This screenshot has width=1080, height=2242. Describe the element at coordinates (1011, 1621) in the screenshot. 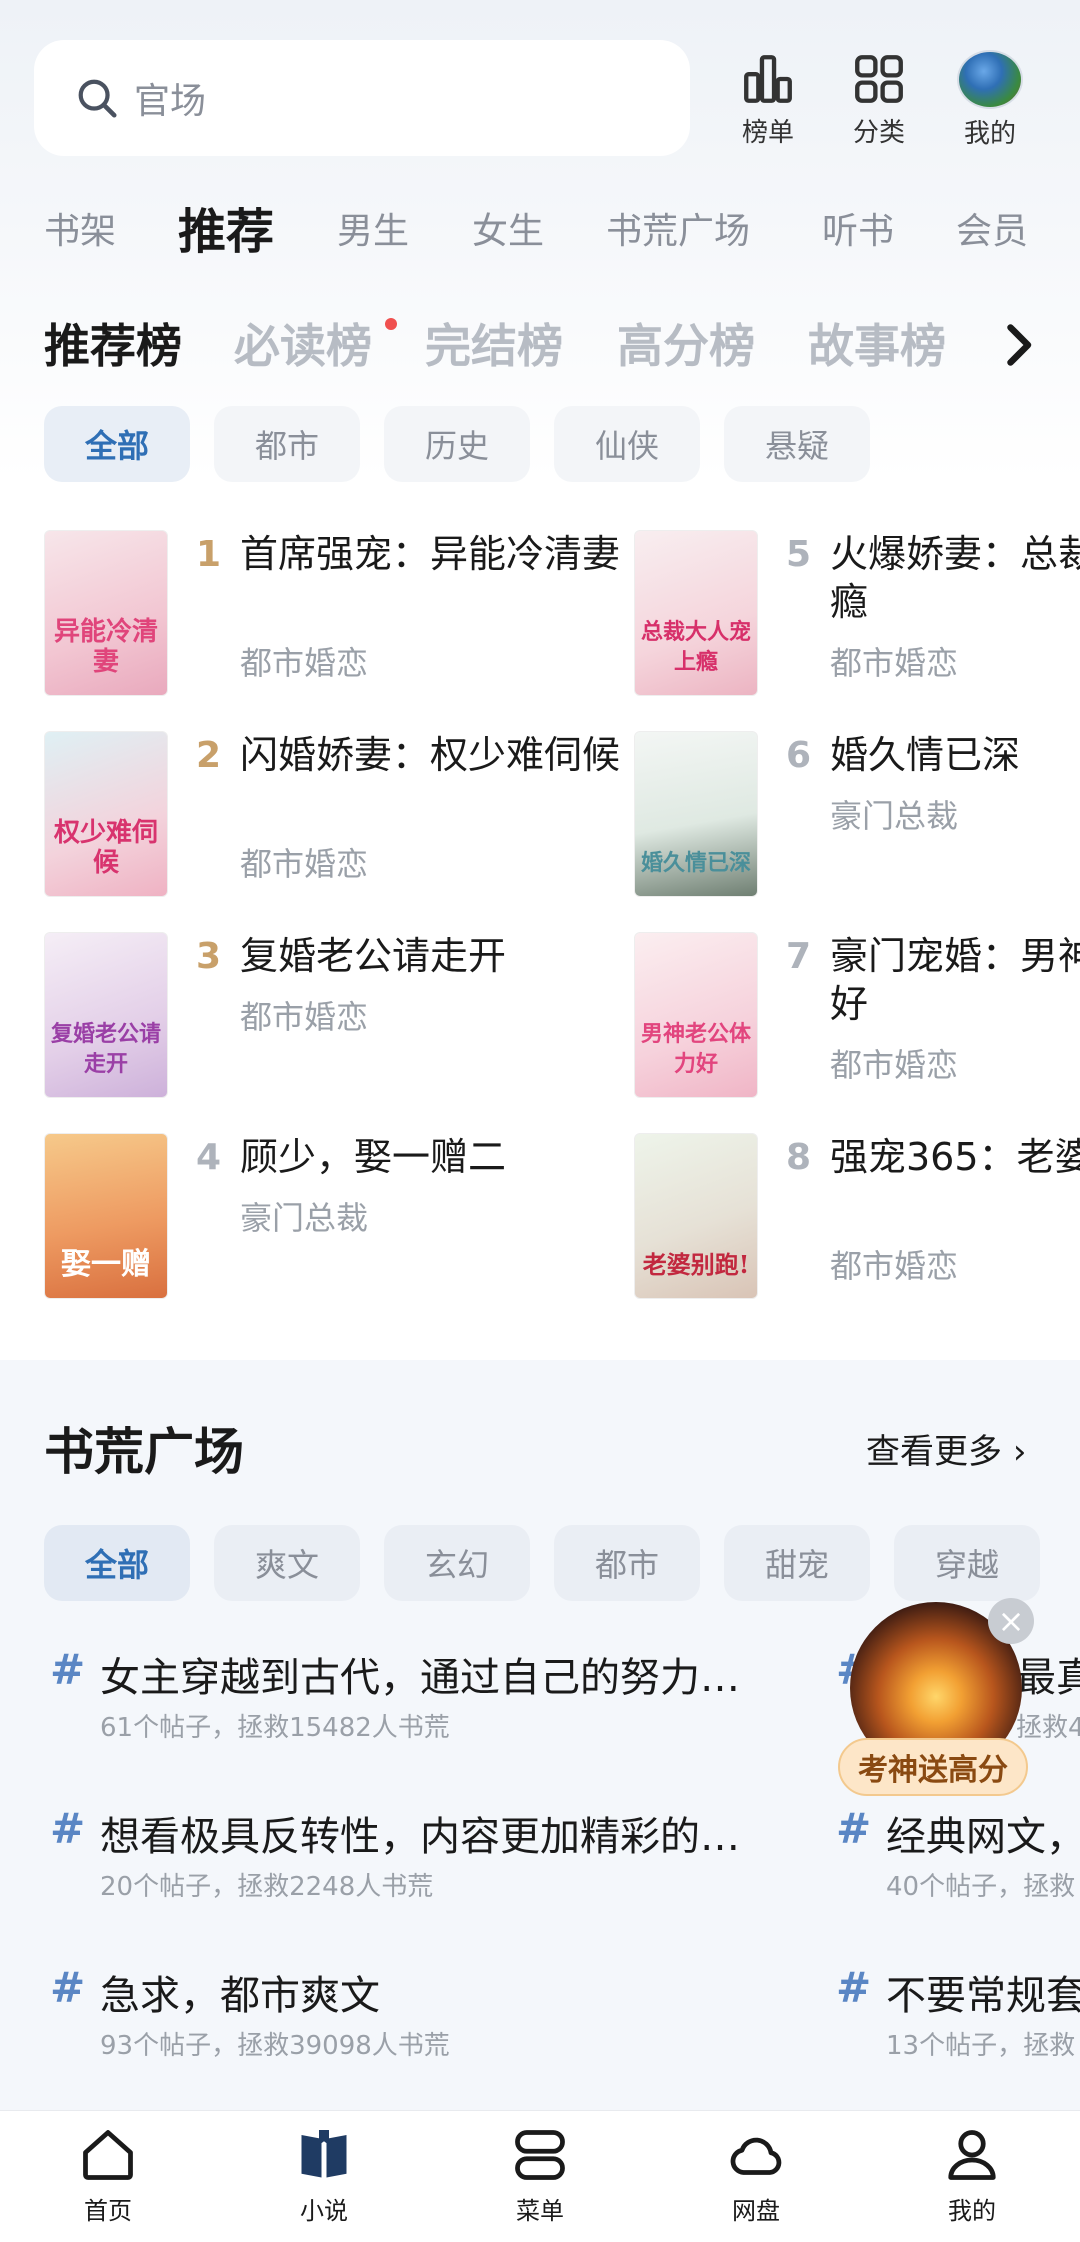

I see `close-icon: ×` at that location.